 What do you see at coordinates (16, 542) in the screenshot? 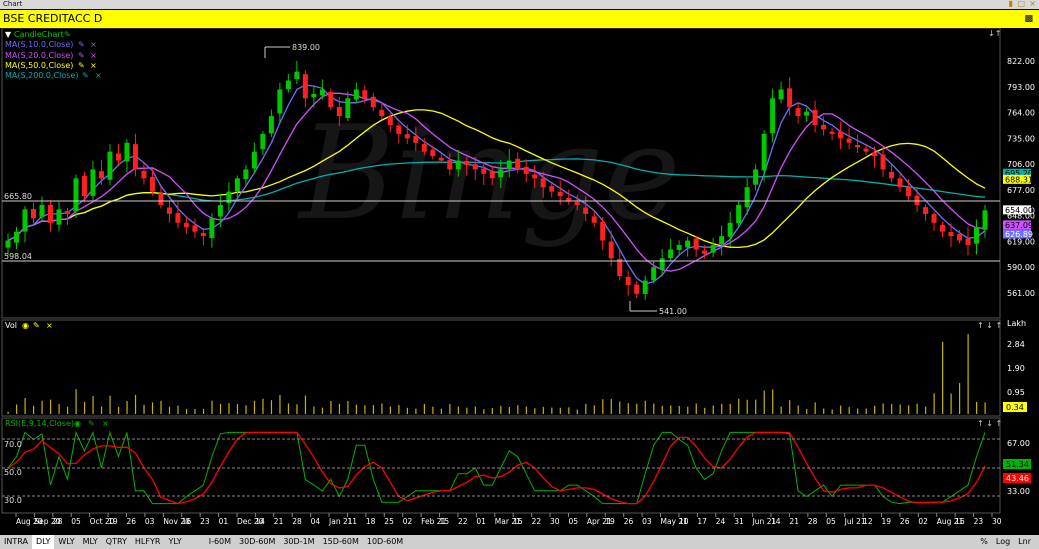
I see `interval-intra: INTRA` at bounding box center [16, 542].